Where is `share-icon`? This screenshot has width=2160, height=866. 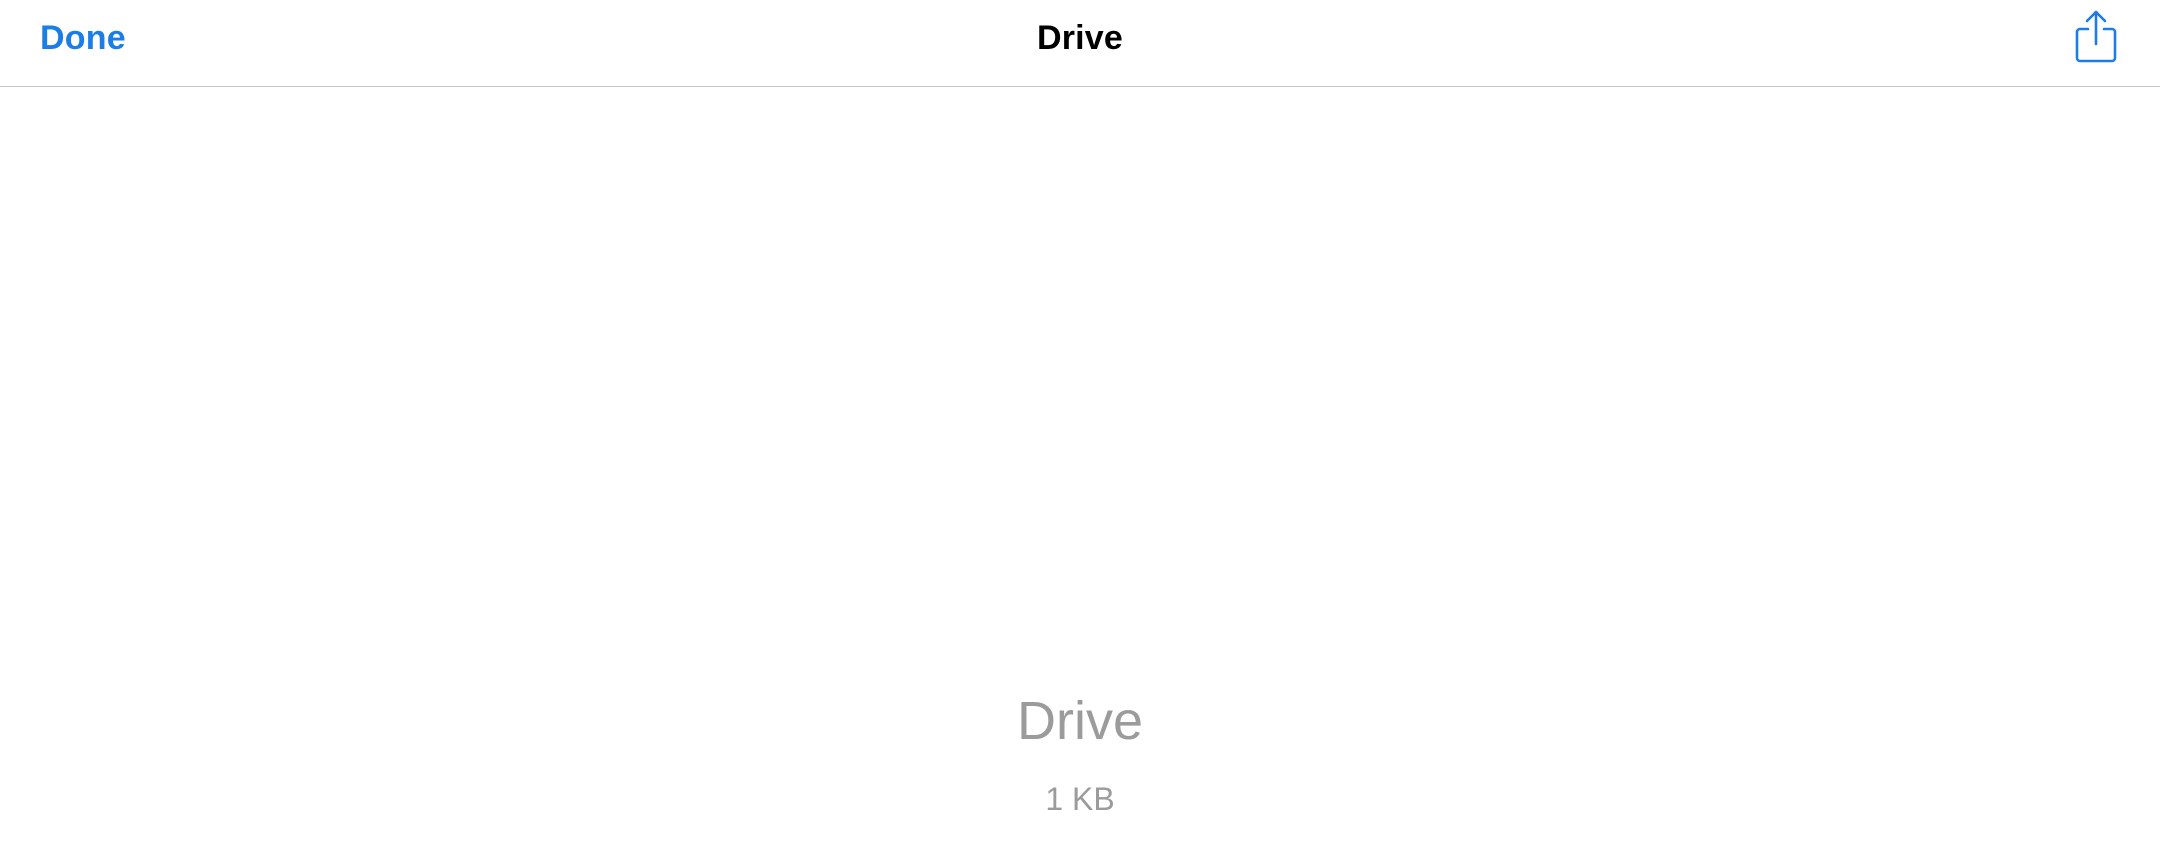 share-icon is located at coordinates (2096, 36).